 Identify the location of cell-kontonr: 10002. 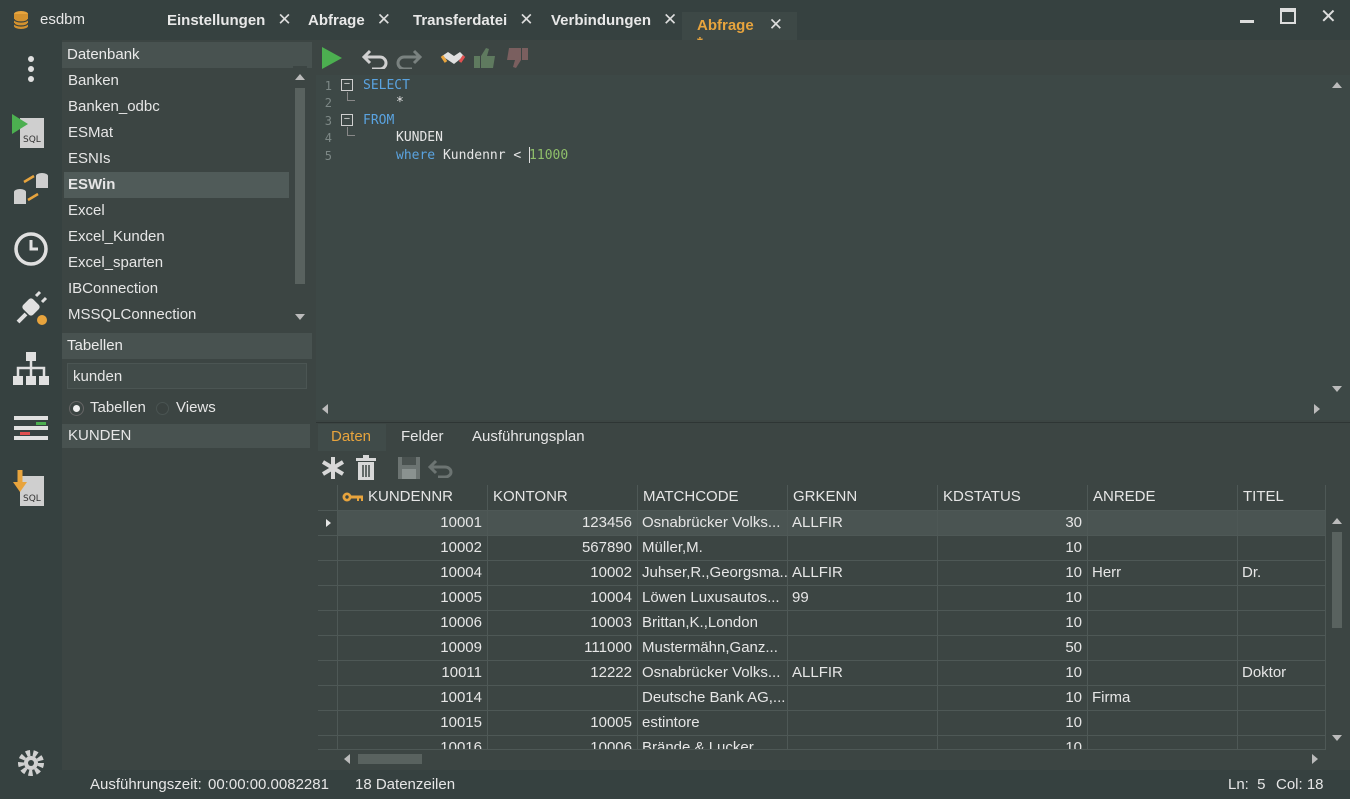
(563, 573).